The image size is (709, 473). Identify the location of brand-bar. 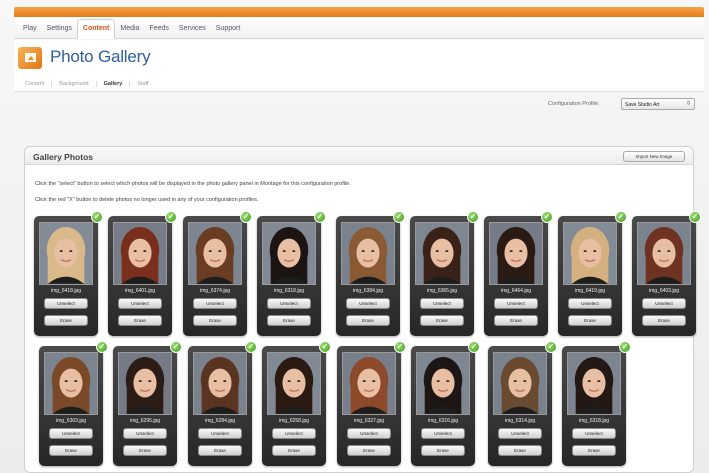
(359, 12).